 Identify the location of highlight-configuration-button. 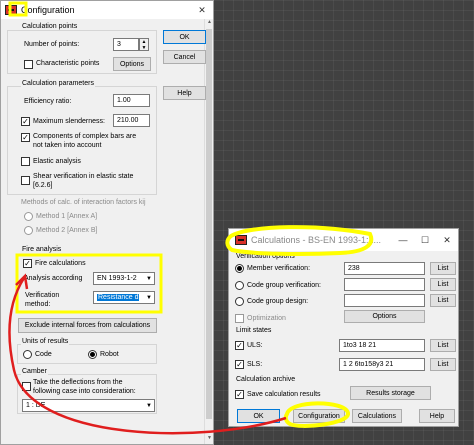
(316, 414).